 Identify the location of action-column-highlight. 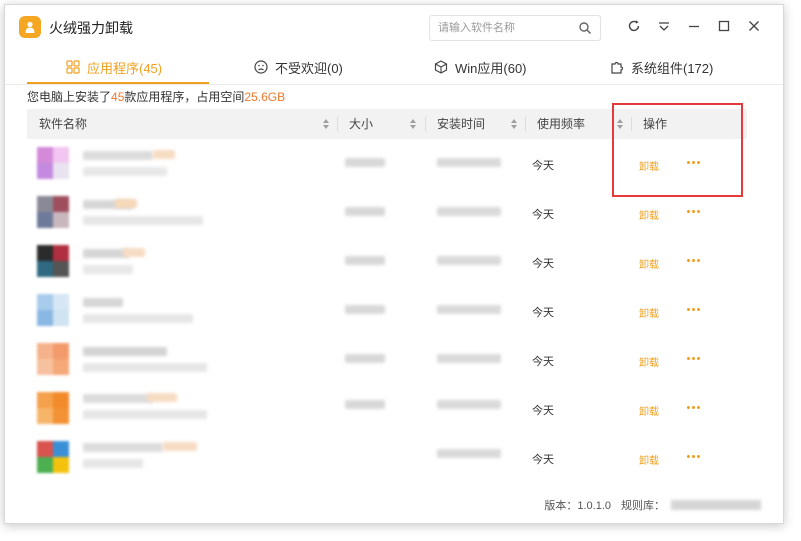
(677, 150).